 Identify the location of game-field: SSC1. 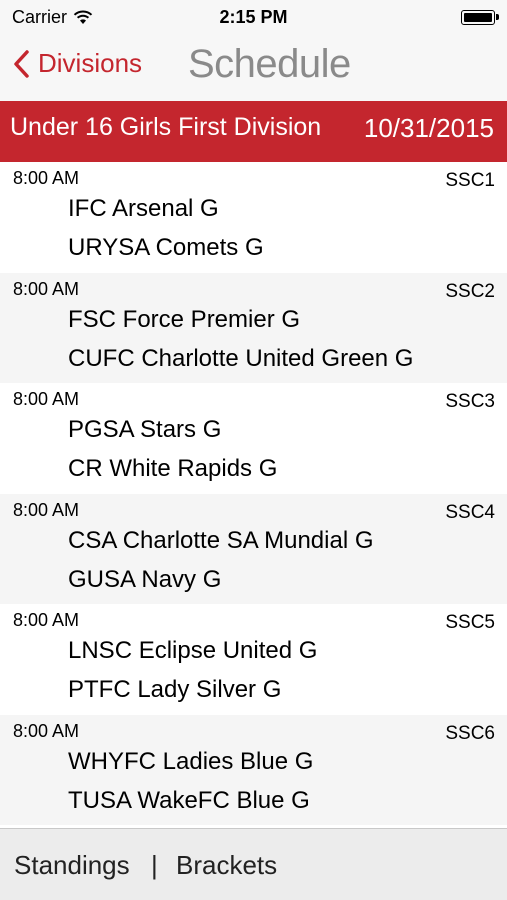
(470, 180).